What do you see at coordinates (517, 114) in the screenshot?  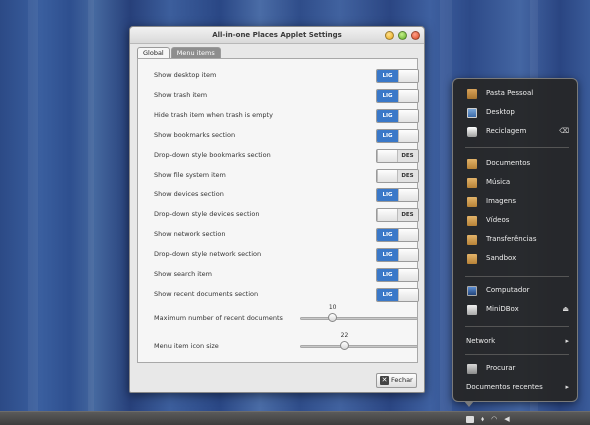 I see `menu-item-desktop: Desktop` at bounding box center [517, 114].